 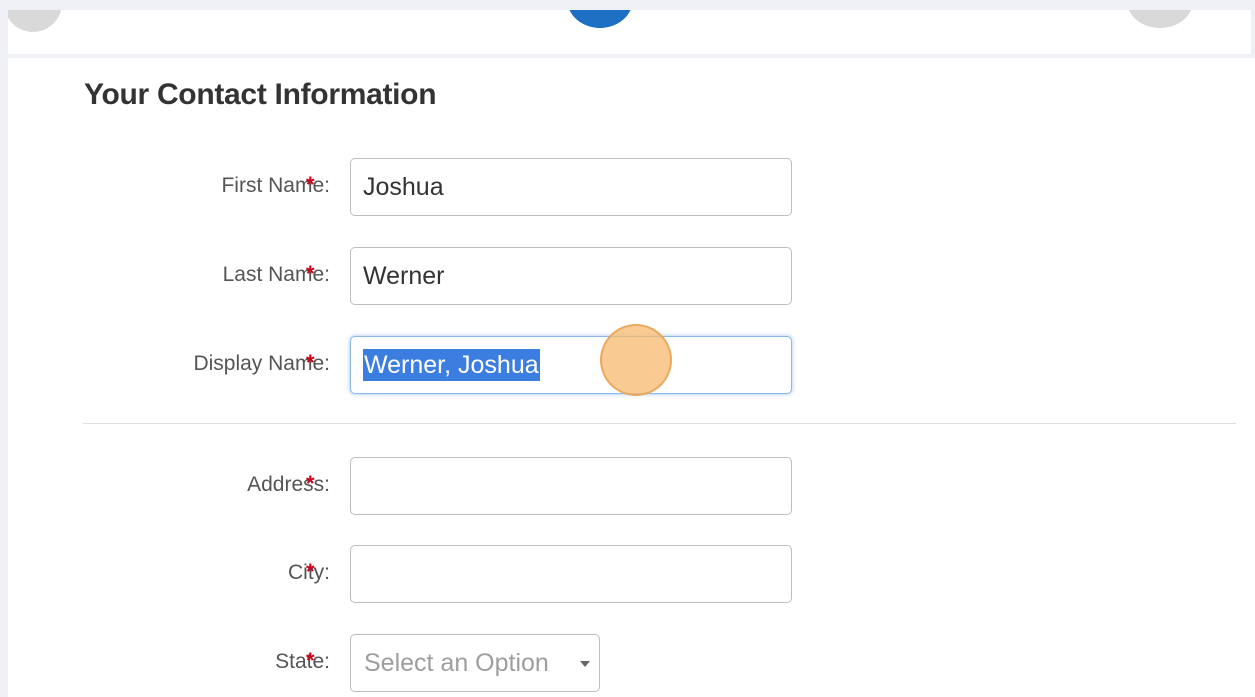 I want to click on last-name-row: Last Name: * Werner, so click(x=408, y=276).